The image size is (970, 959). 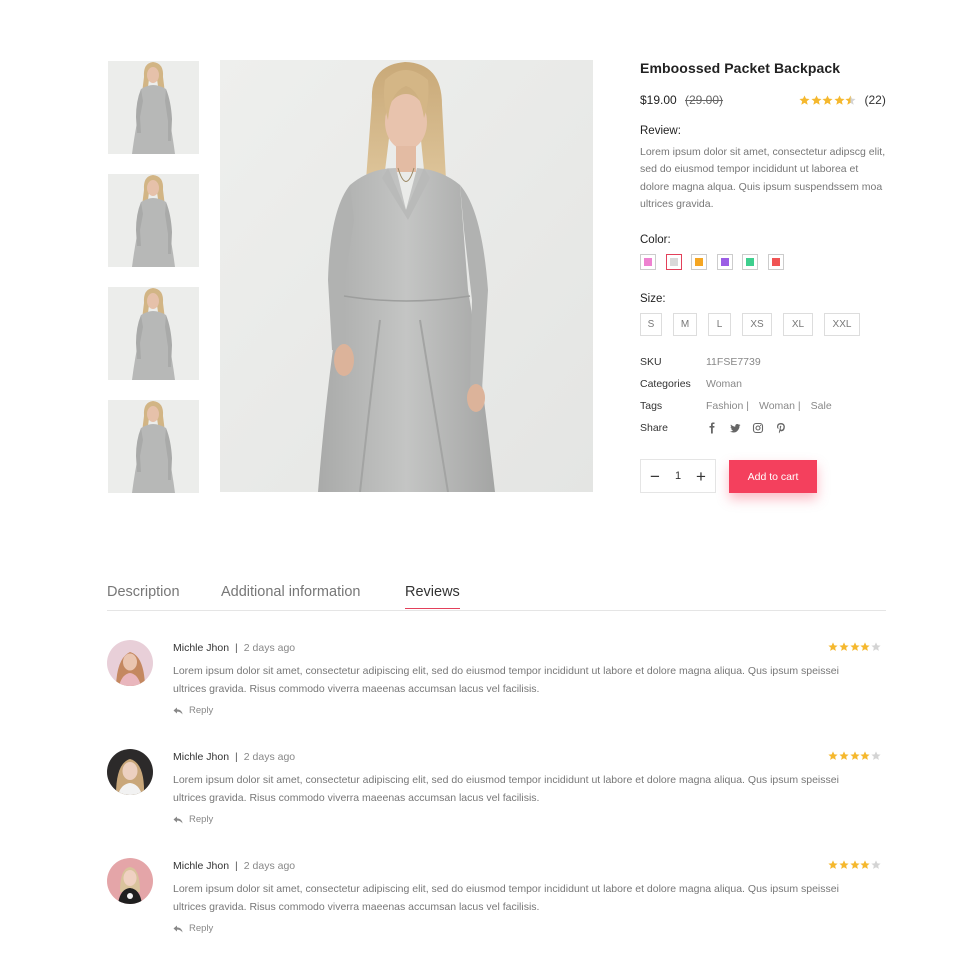 I want to click on add-to-cart-button: Add to cart, so click(x=773, y=476).